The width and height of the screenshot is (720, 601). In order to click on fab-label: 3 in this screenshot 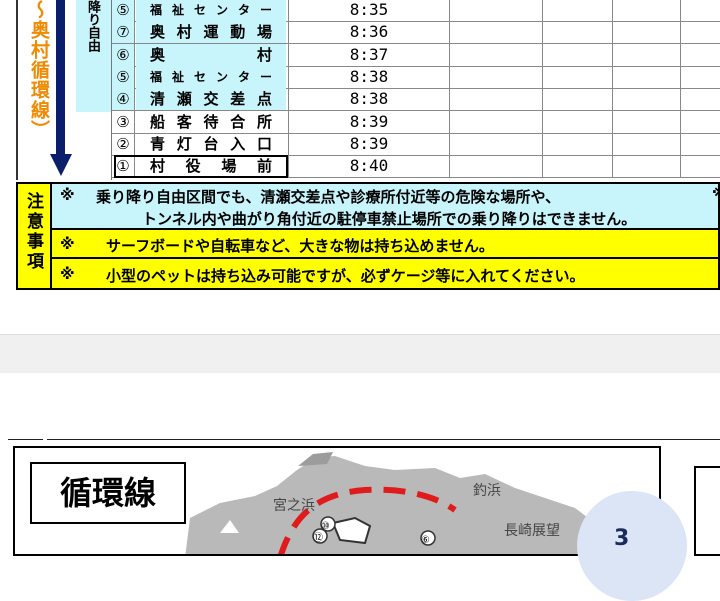, I will do `click(622, 538)`.